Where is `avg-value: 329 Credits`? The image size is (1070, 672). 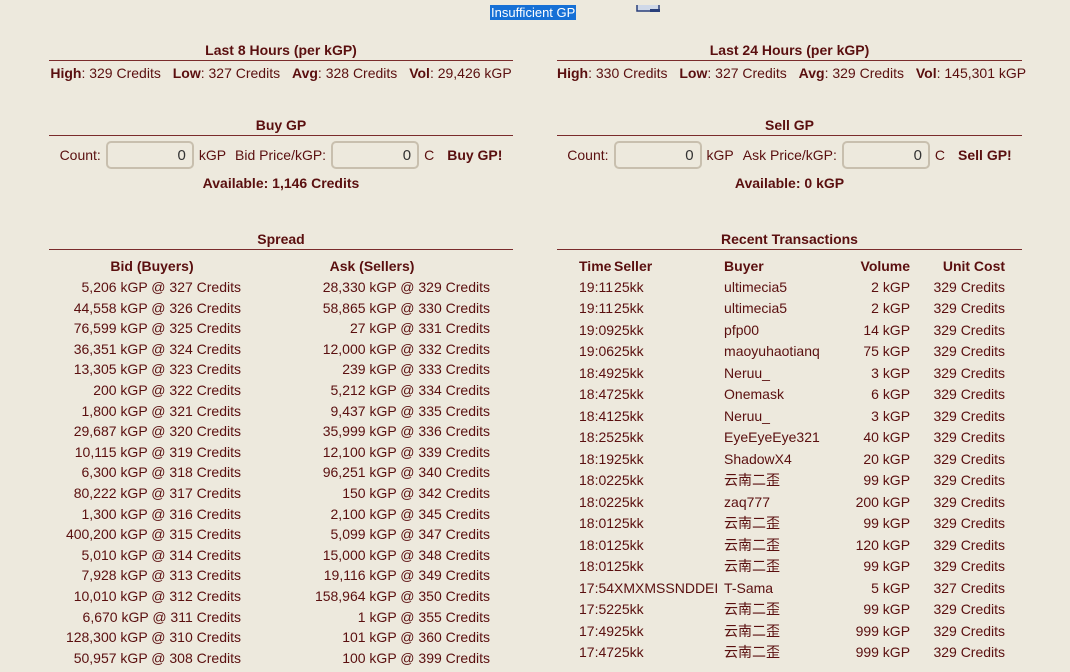 avg-value: 329 Credits is located at coordinates (868, 73).